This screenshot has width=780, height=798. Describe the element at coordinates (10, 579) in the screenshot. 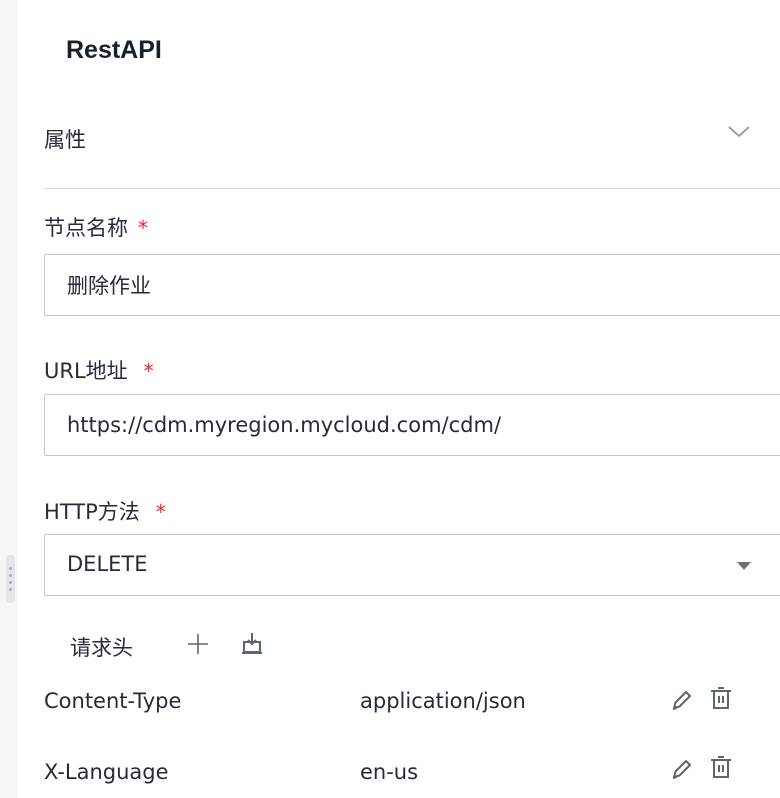

I see `panel-resize-handle` at that location.